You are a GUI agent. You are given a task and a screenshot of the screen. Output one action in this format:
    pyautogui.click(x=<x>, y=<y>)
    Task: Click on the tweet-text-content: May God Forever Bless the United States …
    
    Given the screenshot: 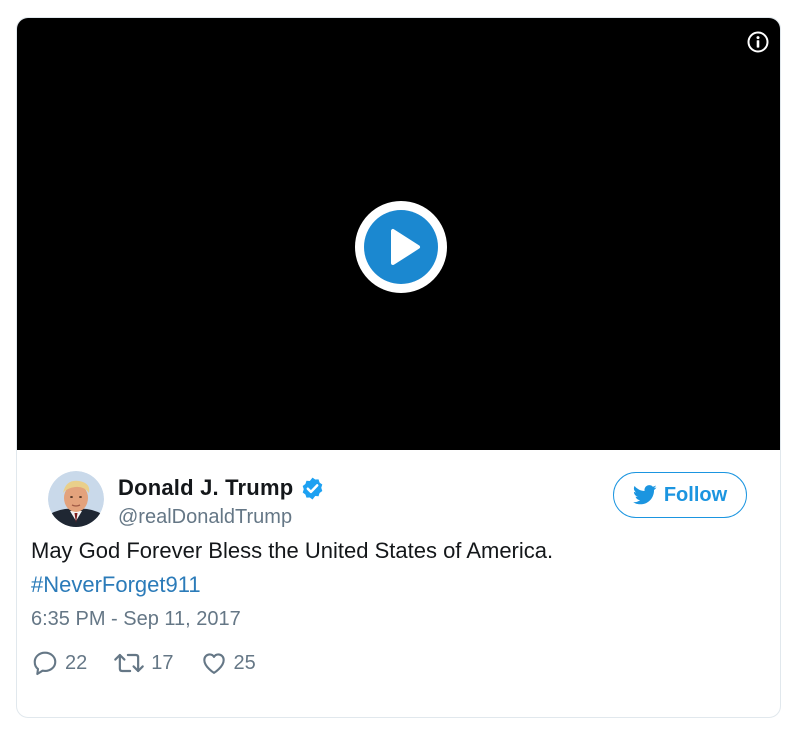 What is the action you would take?
    pyautogui.click(x=292, y=550)
    